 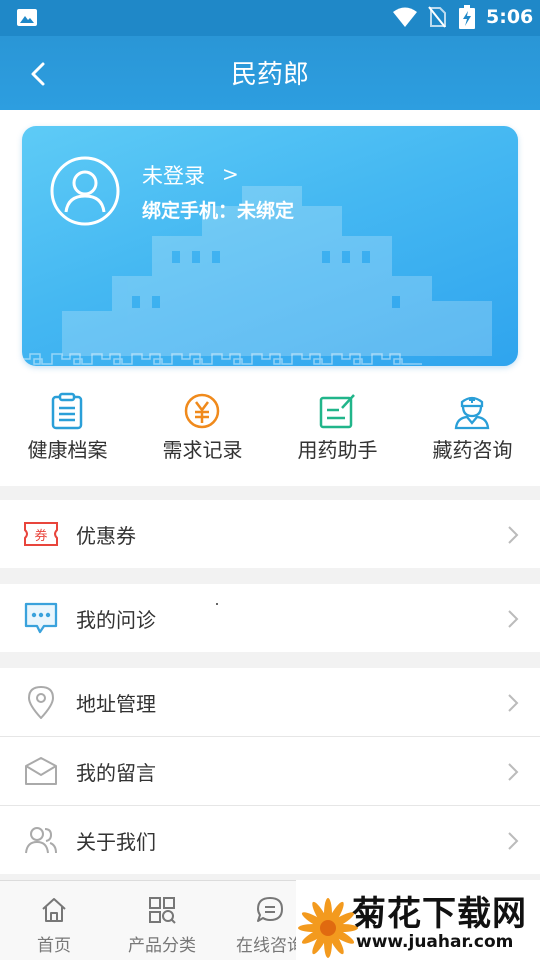 I want to click on grid-search-icon, so click(x=162, y=910).